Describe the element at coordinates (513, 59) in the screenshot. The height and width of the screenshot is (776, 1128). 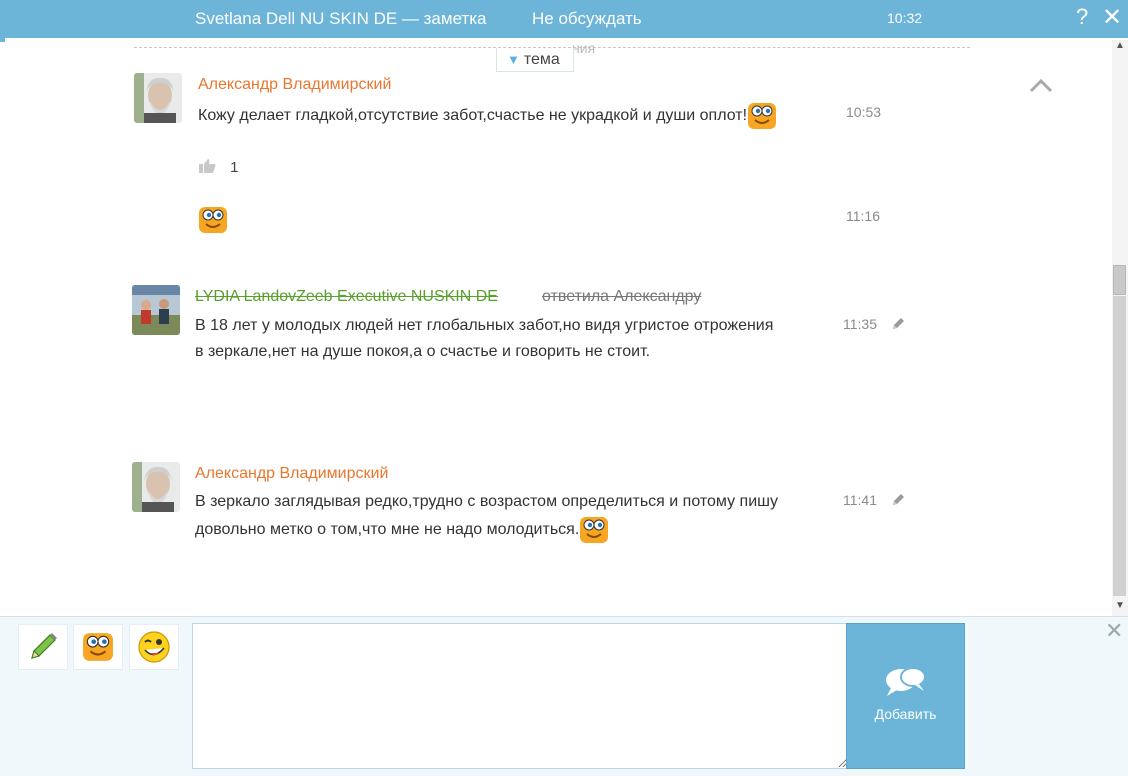
I see `triangle-down-icon: ▼` at that location.